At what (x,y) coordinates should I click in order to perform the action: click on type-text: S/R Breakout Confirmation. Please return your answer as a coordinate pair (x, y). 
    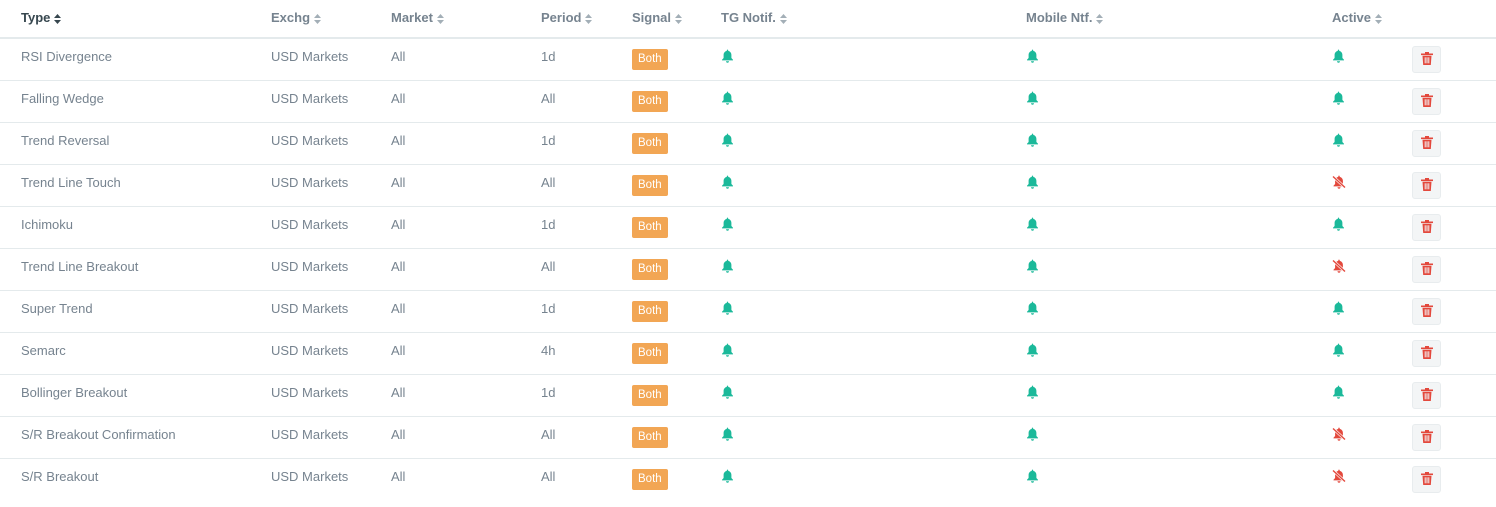
    Looking at the image, I should click on (98, 434).